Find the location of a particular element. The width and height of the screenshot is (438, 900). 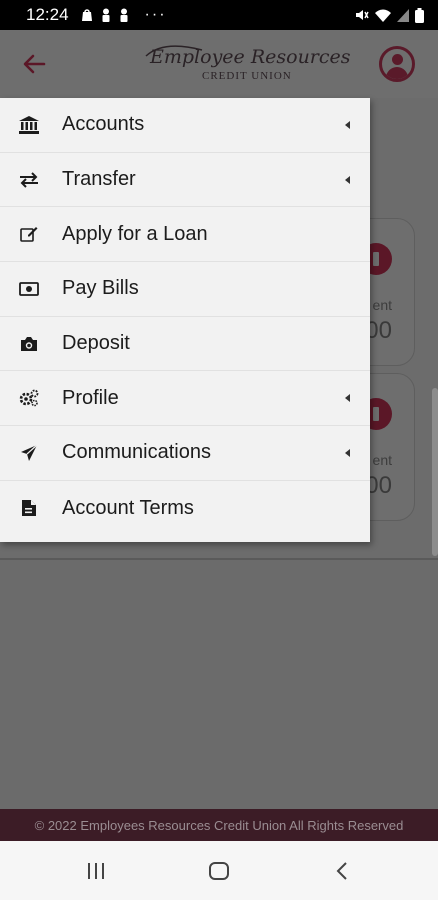

wifi-icon is located at coordinates (383, 15).